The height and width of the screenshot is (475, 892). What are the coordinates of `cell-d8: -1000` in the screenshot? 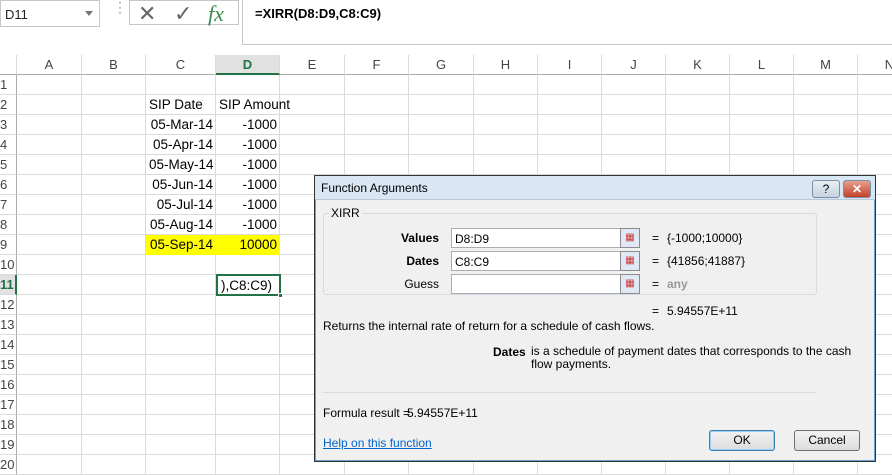 It's located at (248, 225).